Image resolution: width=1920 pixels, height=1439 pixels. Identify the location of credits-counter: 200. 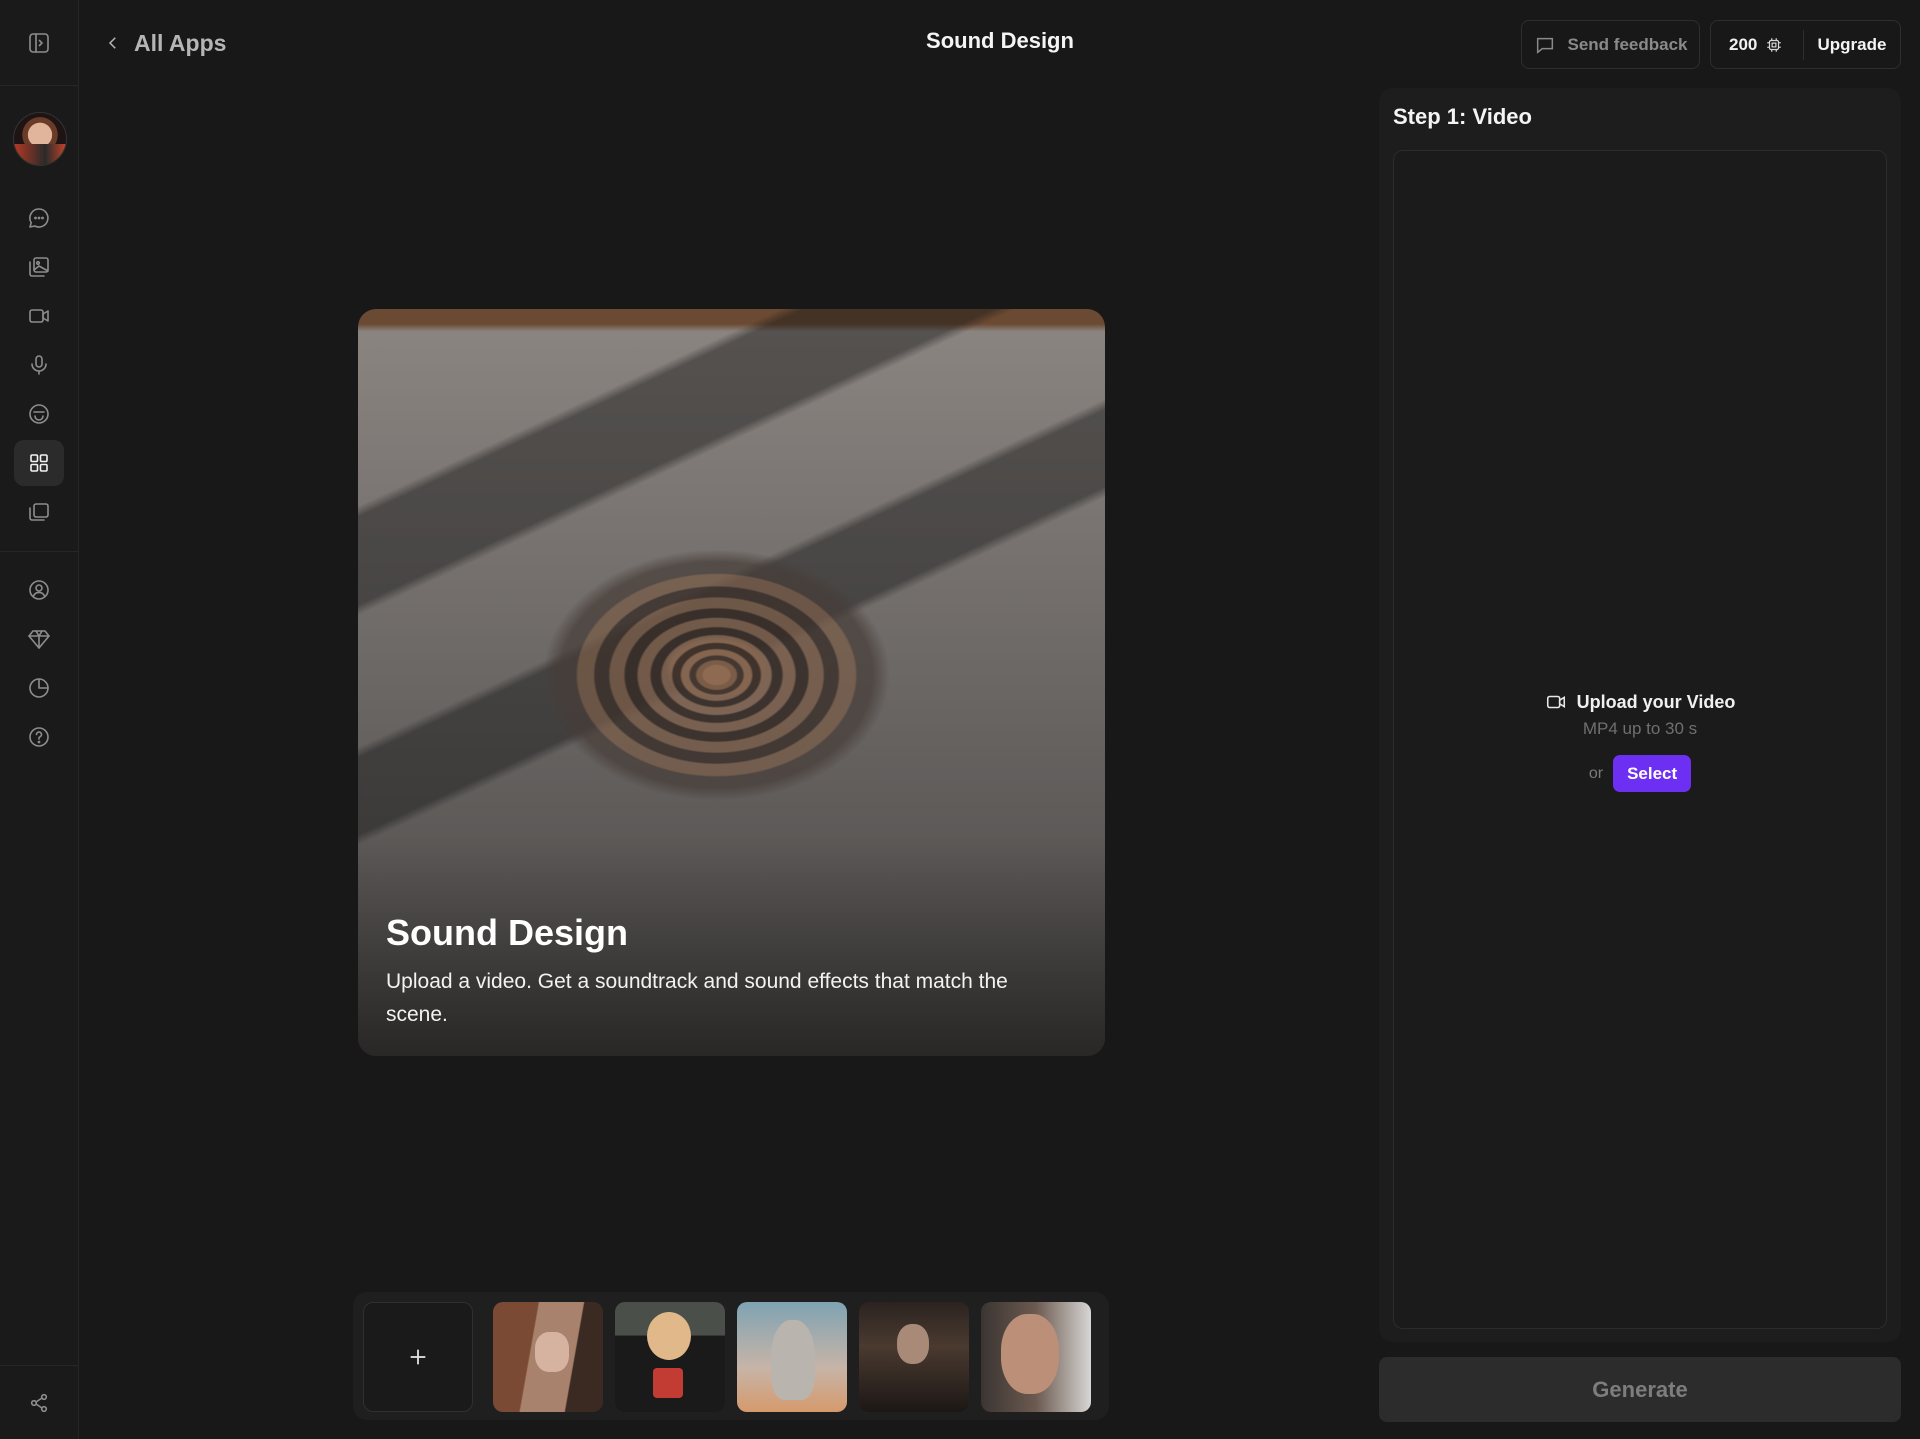
(1757, 44).